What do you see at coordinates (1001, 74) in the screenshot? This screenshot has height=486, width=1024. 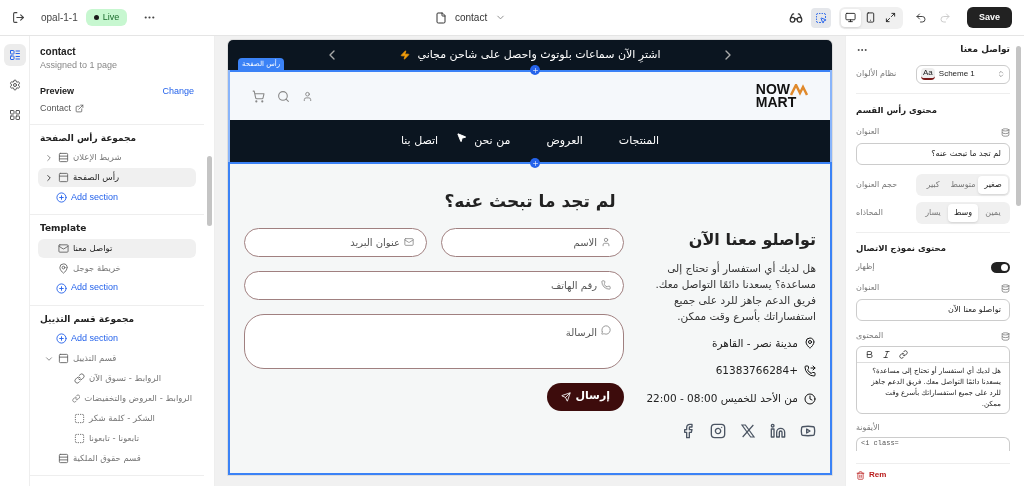 I see `chevrons-icon` at bounding box center [1001, 74].